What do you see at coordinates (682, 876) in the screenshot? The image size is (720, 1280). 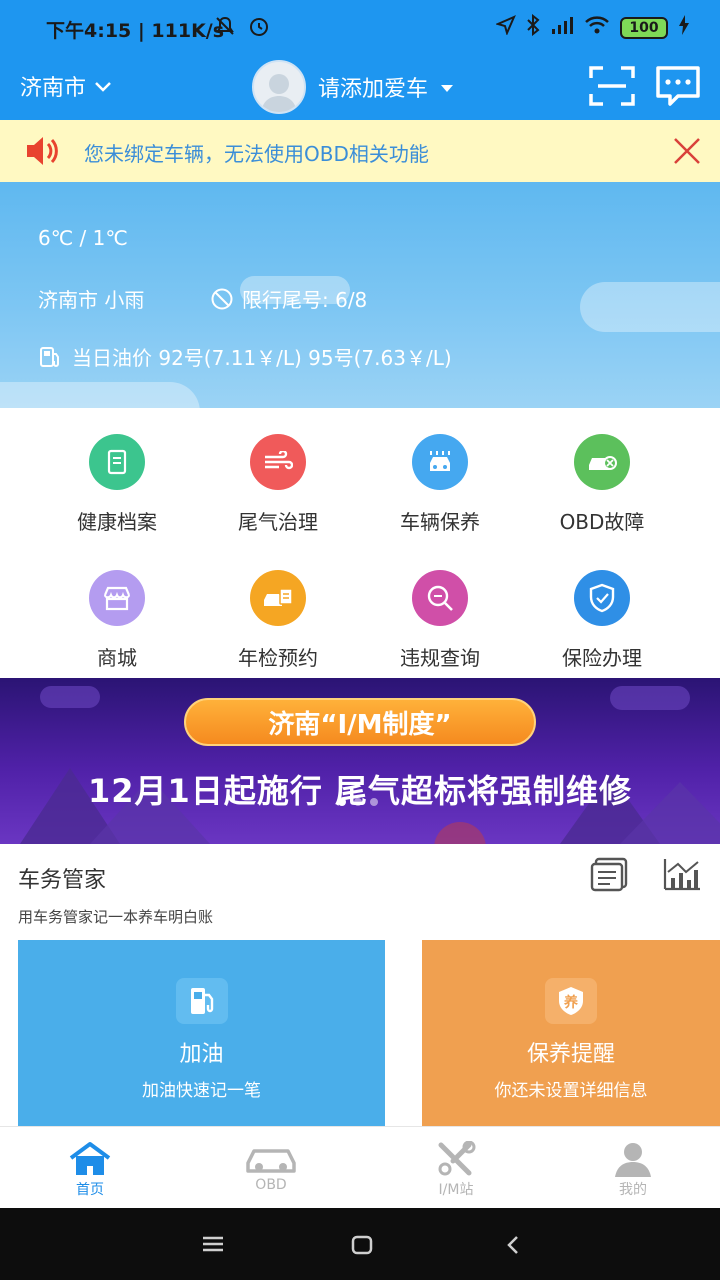 I see `statistics-icon` at bounding box center [682, 876].